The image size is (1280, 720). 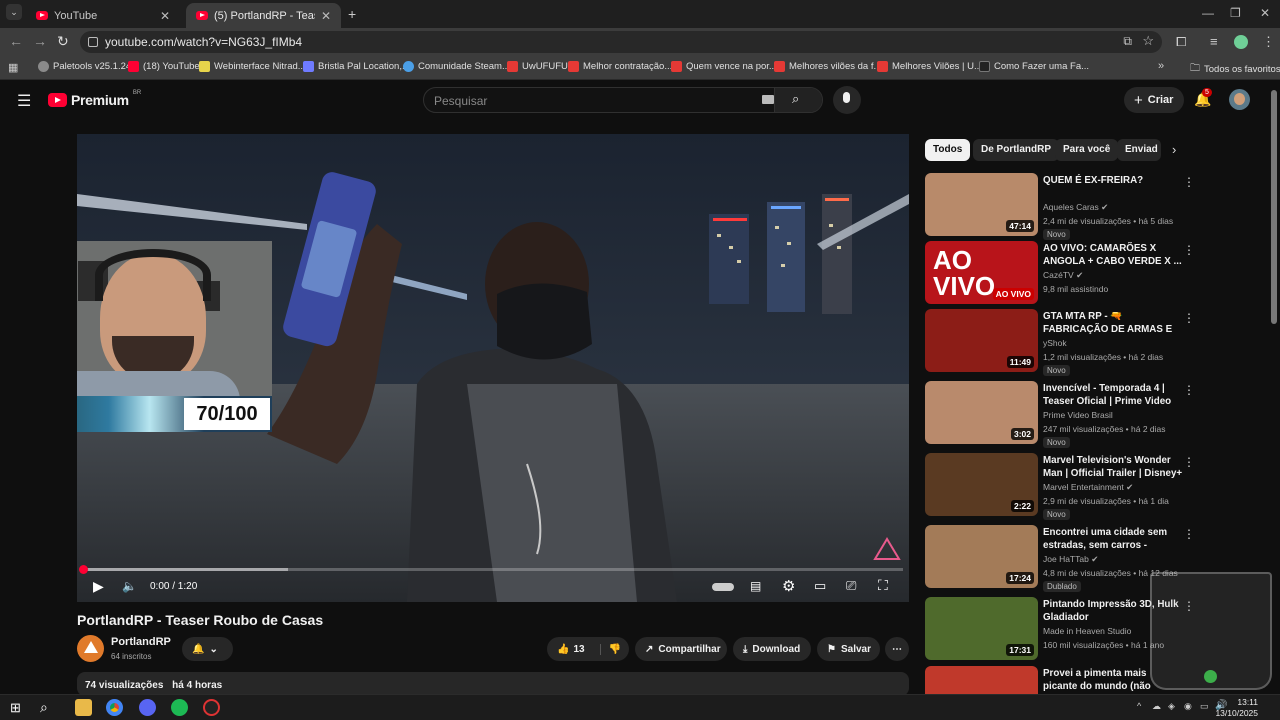 What do you see at coordinates (98, 586) in the screenshot?
I see `play-icon: ▶` at bounding box center [98, 586].